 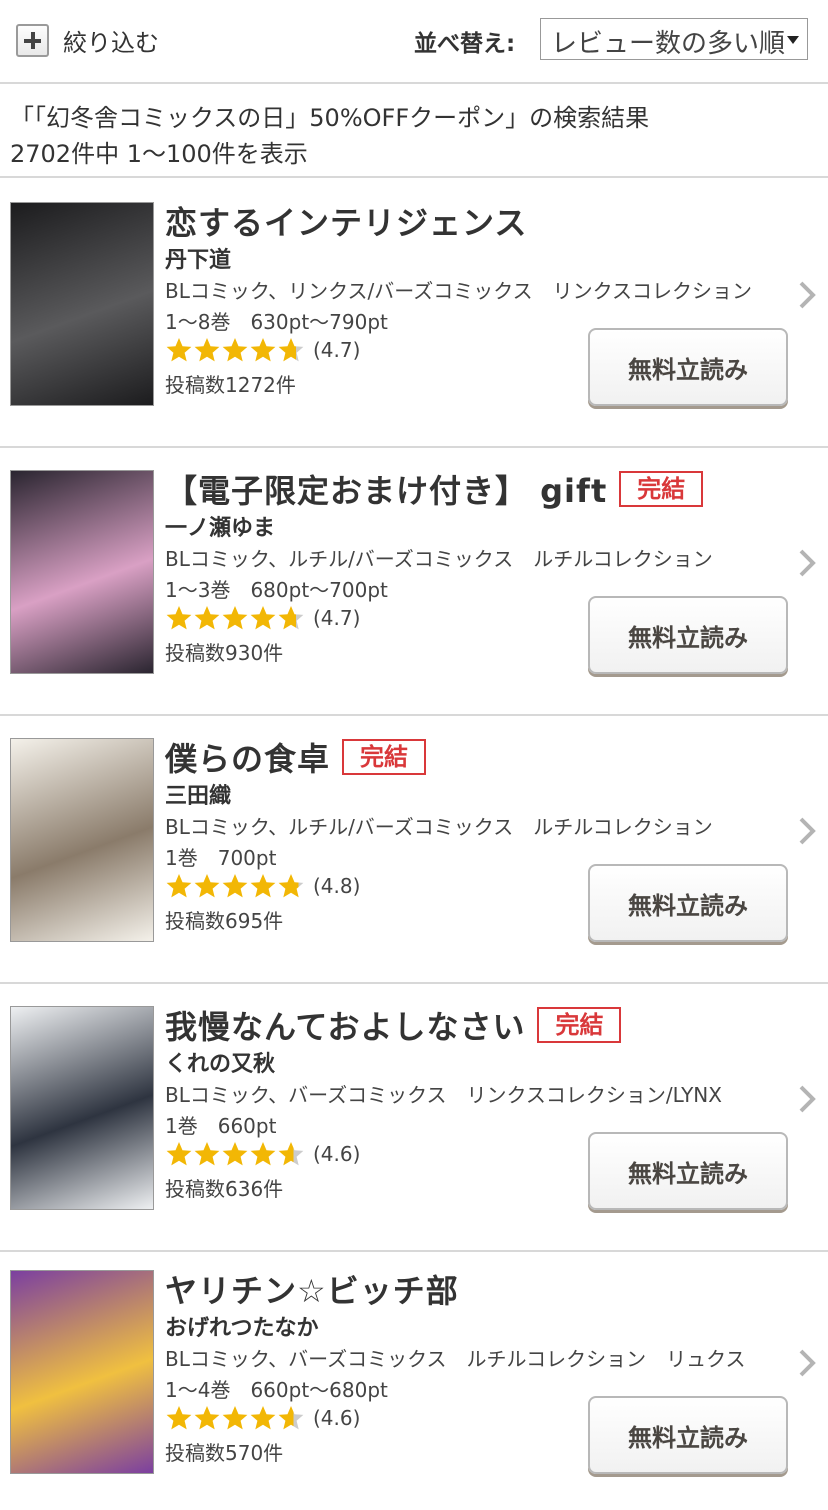 I want to click on result-count-text: 2702件中 1〜100件を表示, so click(x=159, y=154).